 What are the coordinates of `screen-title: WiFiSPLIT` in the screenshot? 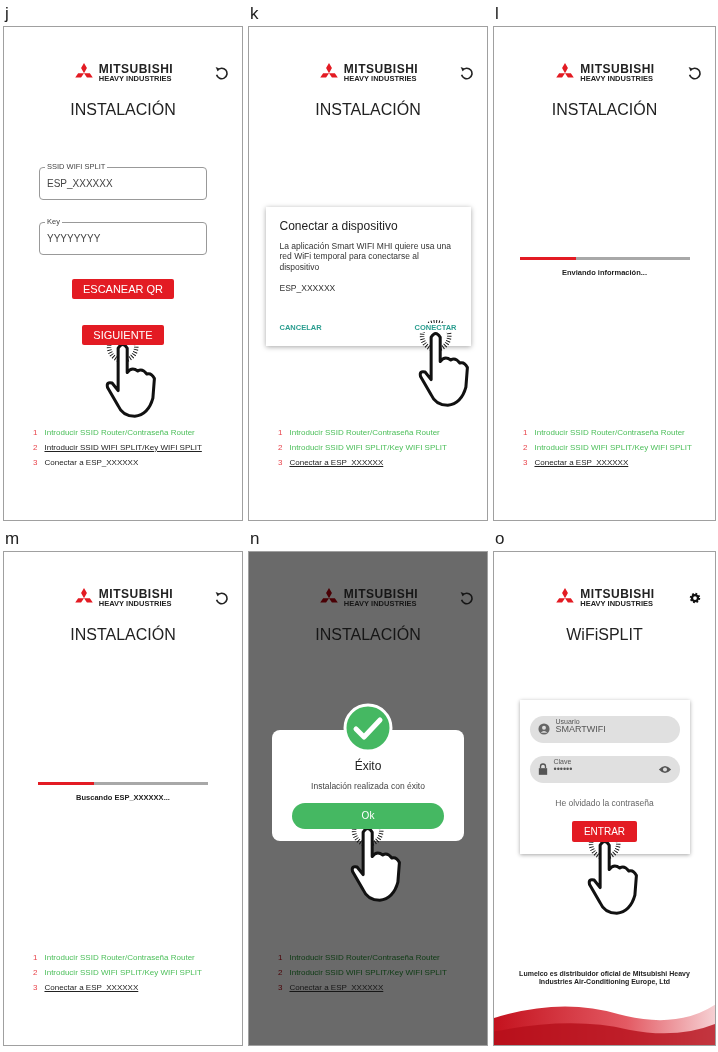 It's located at (604, 634).